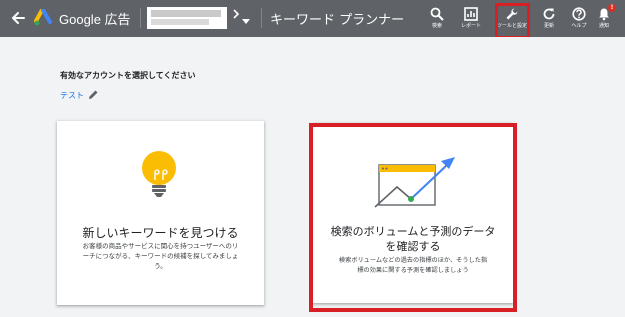 The width and height of the screenshot is (625, 317). What do you see at coordinates (72, 95) in the screenshot?
I see `account-link: テスト` at bounding box center [72, 95].